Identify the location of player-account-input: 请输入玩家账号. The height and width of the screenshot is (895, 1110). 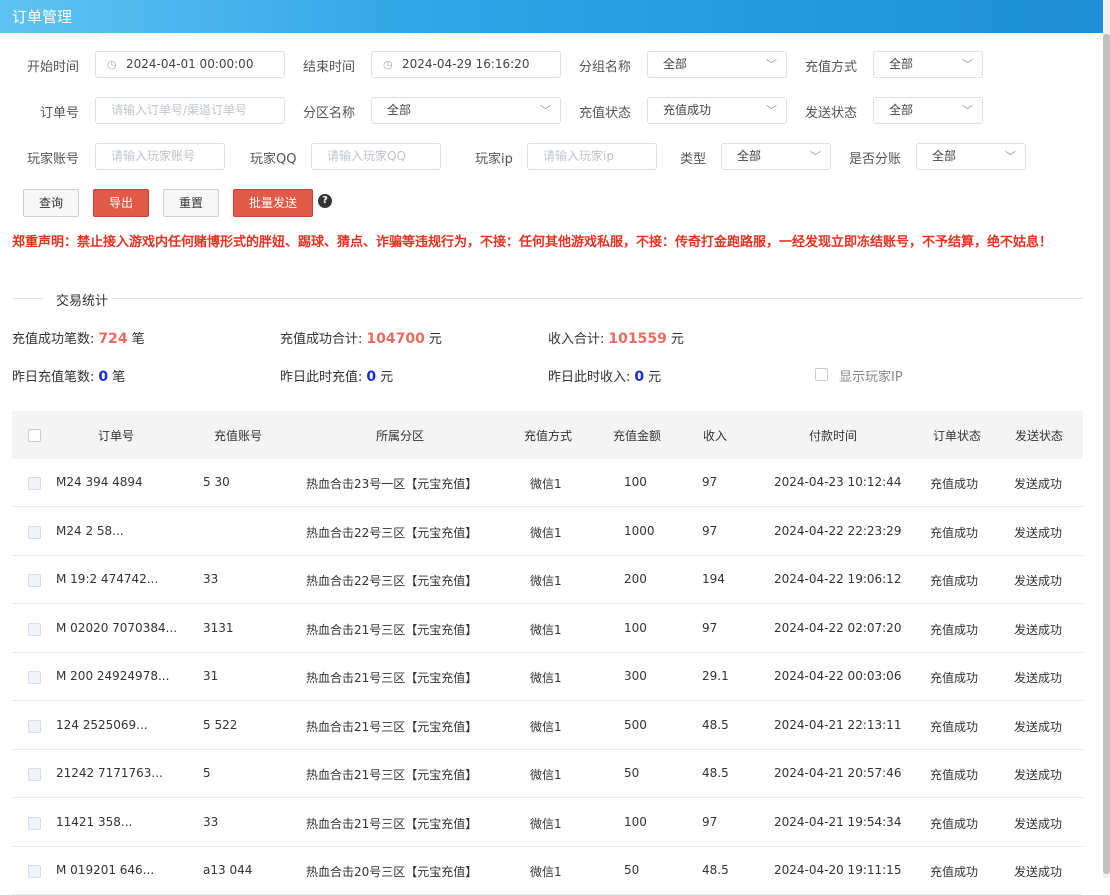
(160, 156).